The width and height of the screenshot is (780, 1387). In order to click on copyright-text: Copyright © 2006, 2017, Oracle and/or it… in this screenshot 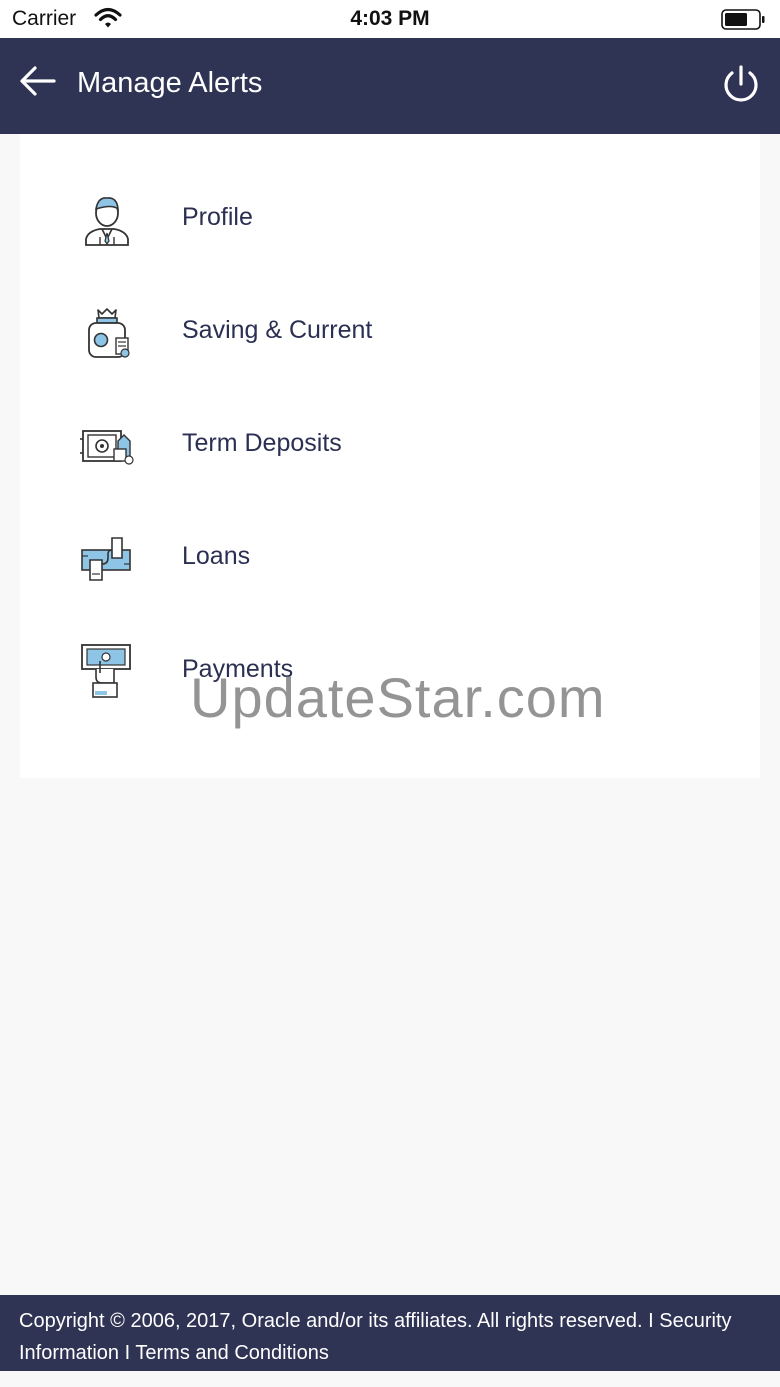, I will do `click(331, 1321)`.